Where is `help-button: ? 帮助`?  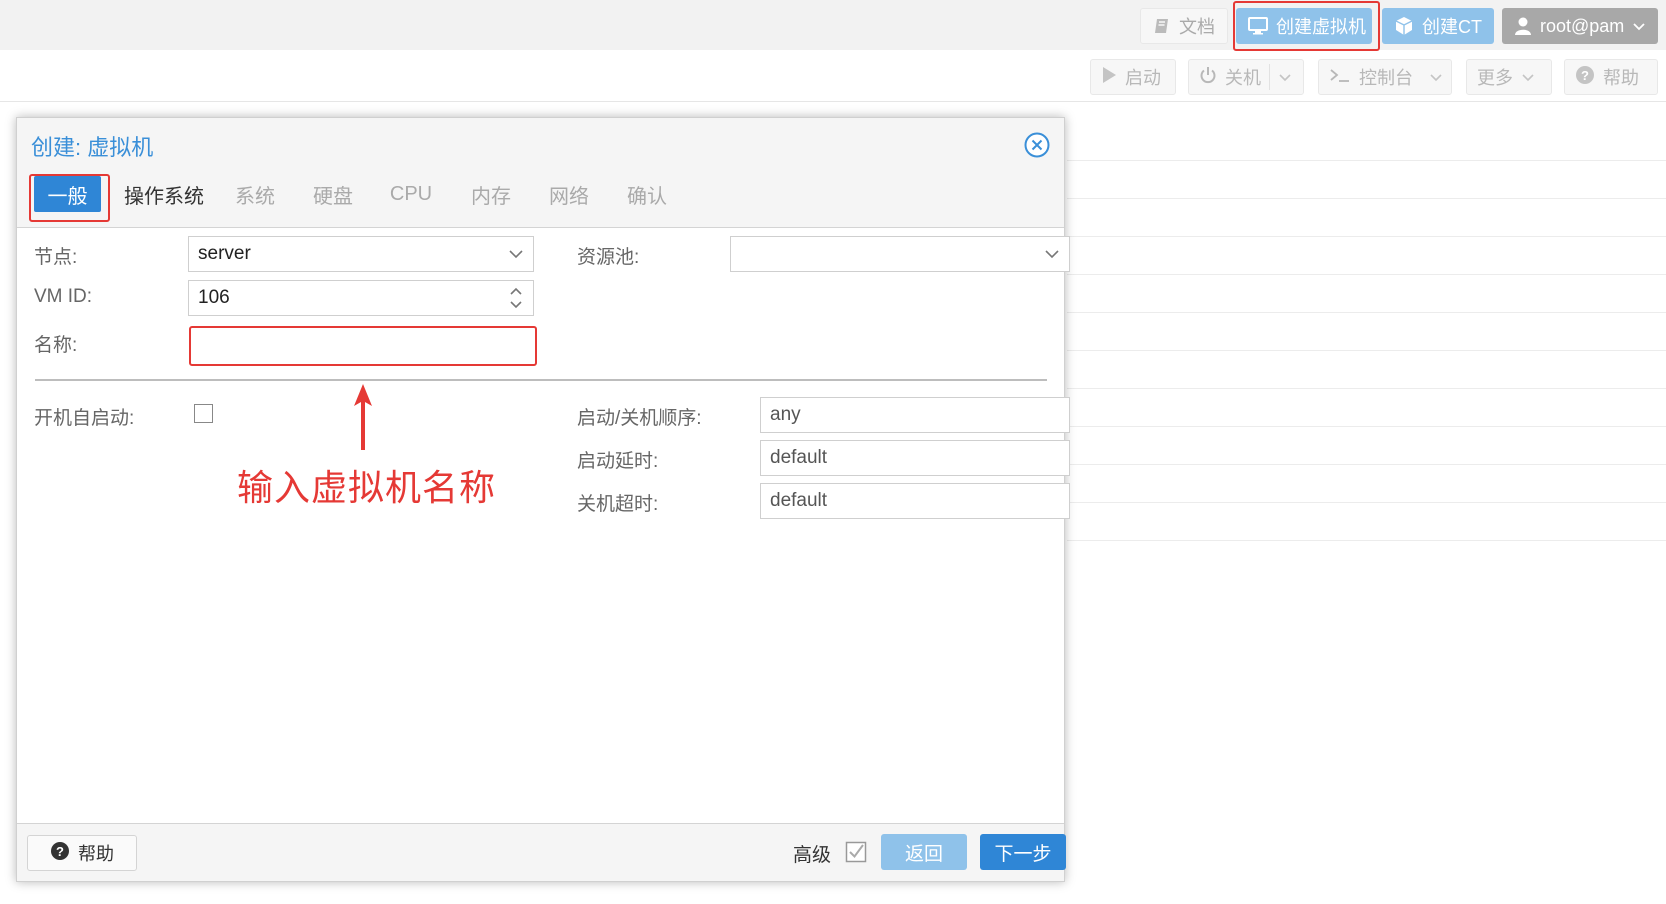
help-button: ? 帮助 is located at coordinates (1611, 77).